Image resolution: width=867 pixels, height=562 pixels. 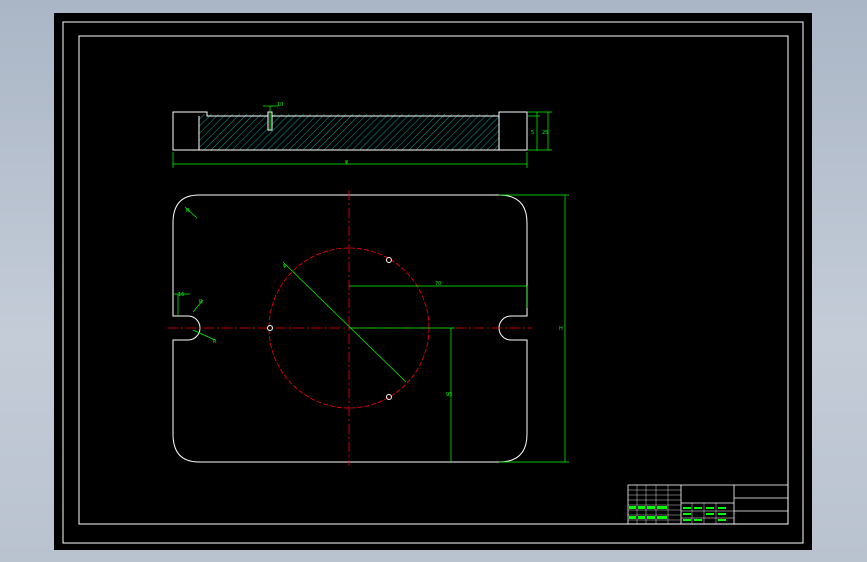 I want to click on dim-vertical-offset: 95, so click(x=449, y=395).